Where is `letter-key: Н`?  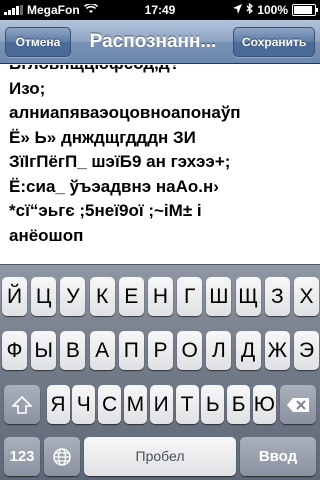
letter-key: Н is located at coordinates (160, 296).